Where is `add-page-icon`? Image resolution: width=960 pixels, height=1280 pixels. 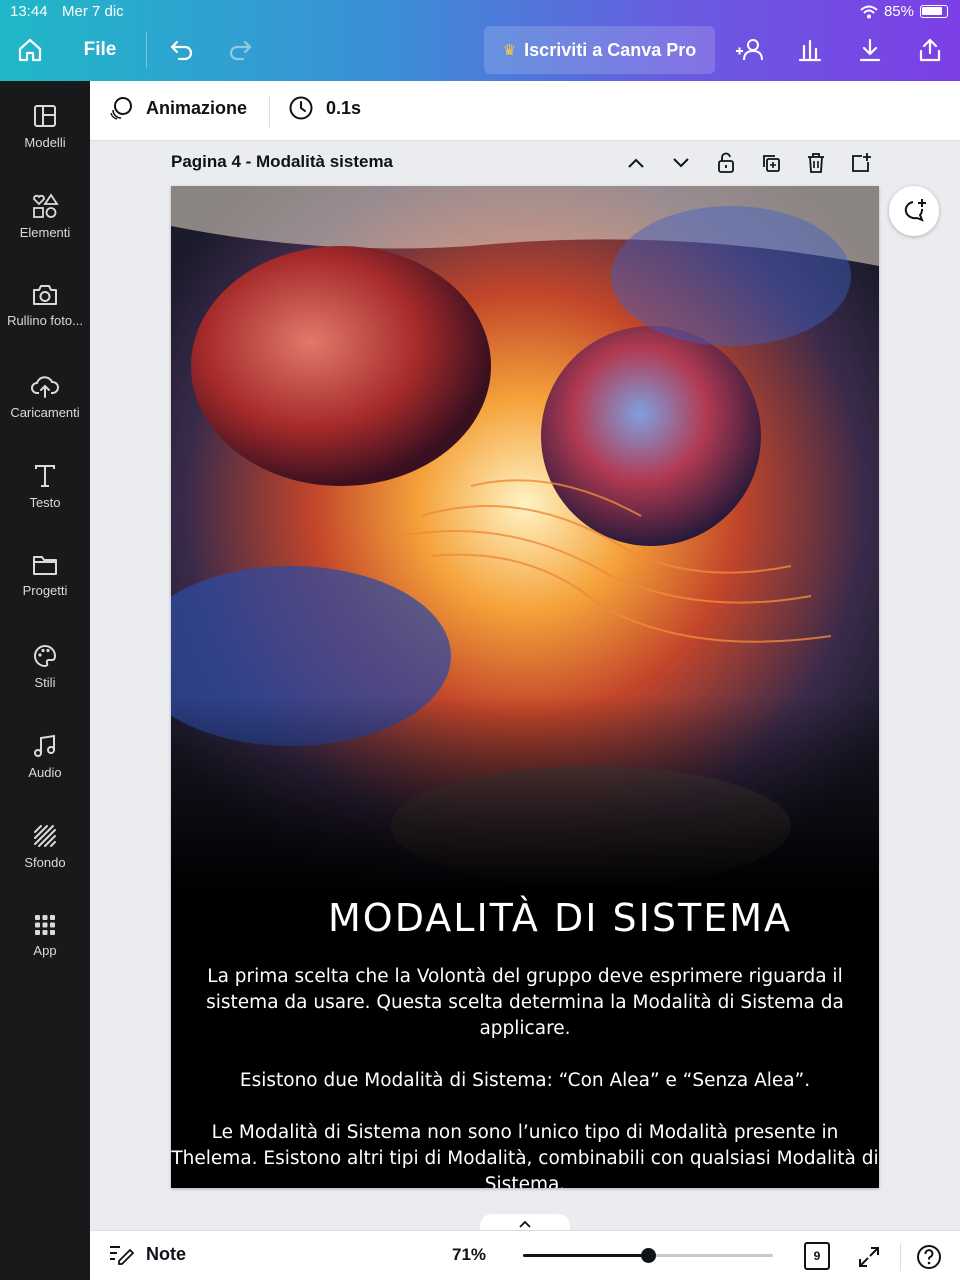
add-page-icon is located at coordinates (861, 162).